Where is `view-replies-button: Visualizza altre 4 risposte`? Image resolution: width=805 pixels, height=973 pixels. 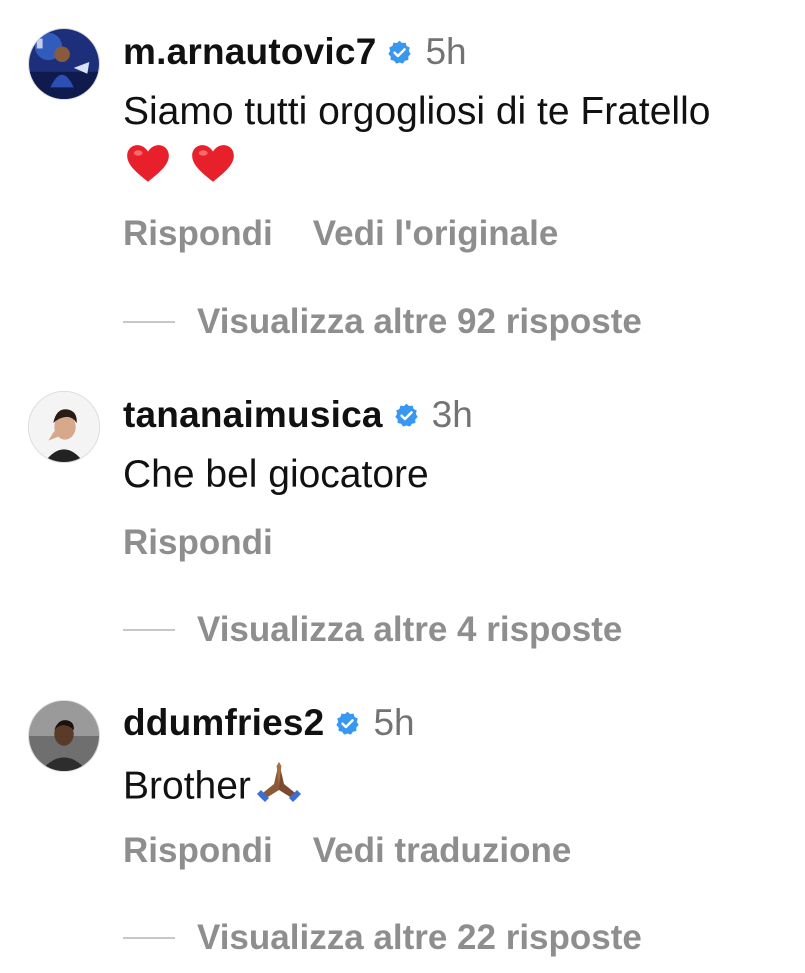
view-replies-button: Visualizza altre 4 risposte is located at coordinates (372, 630).